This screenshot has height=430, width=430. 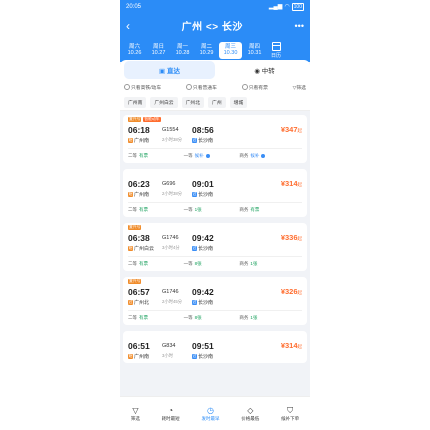 What do you see at coordinates (193, 102) in the screenshot?
I see `station-chip: 广州北` at bounding box center [193, 102].